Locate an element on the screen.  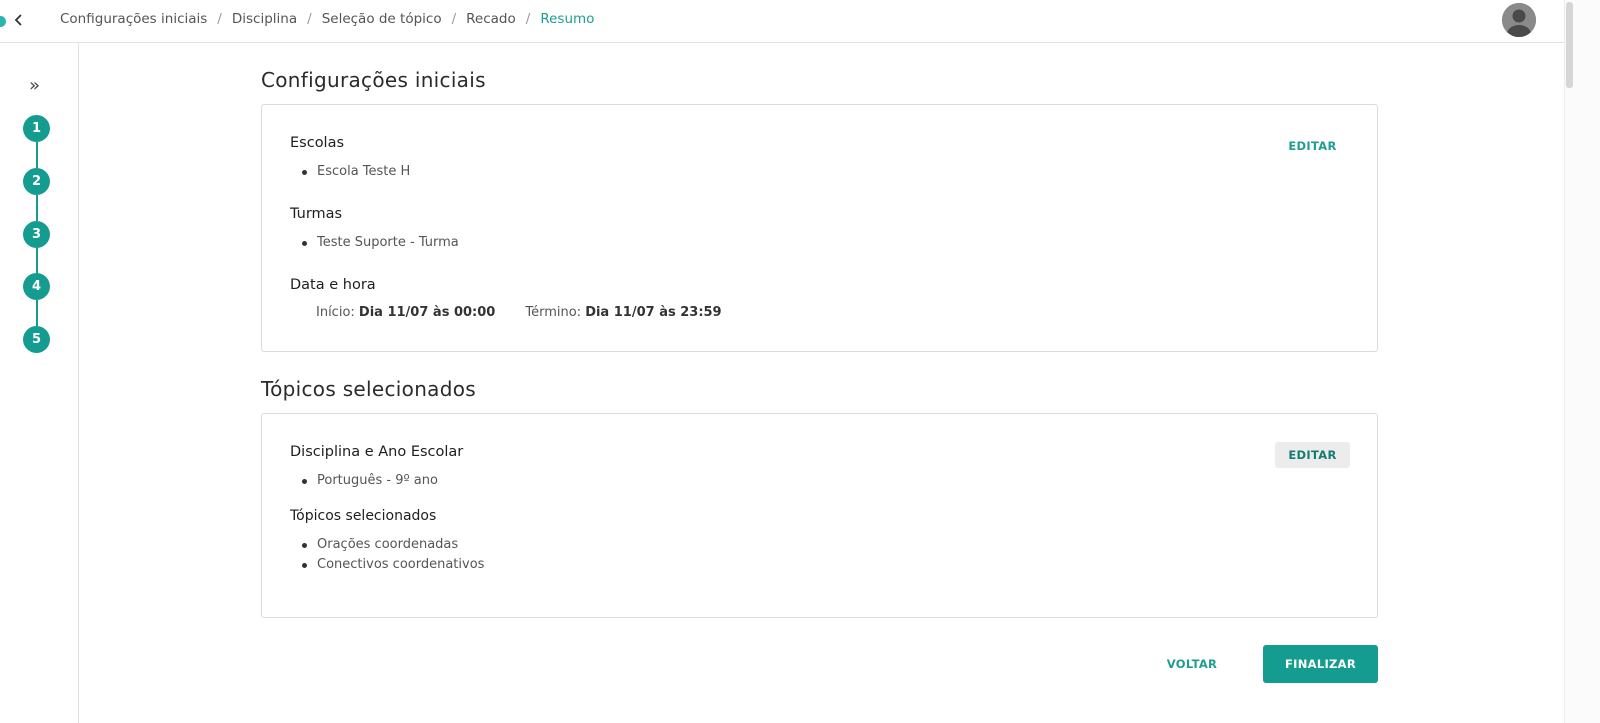
breadcrumb-item-recado: Recado is located at coordinates (491, 19).